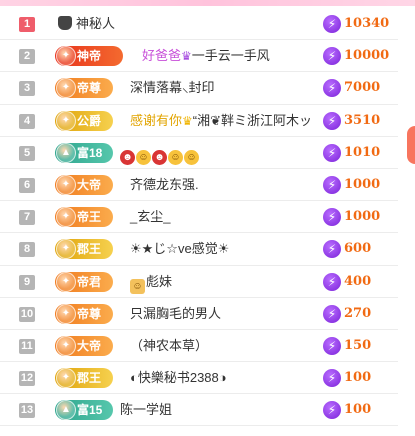 This screenshot has height=436, width=415. What do you see at coordinates (221, 120) in the screenshot?
I see `user-name: 感谢有你♛“湘❦靽ミ浙江阿木ッ` at bounding box center [221, 120].